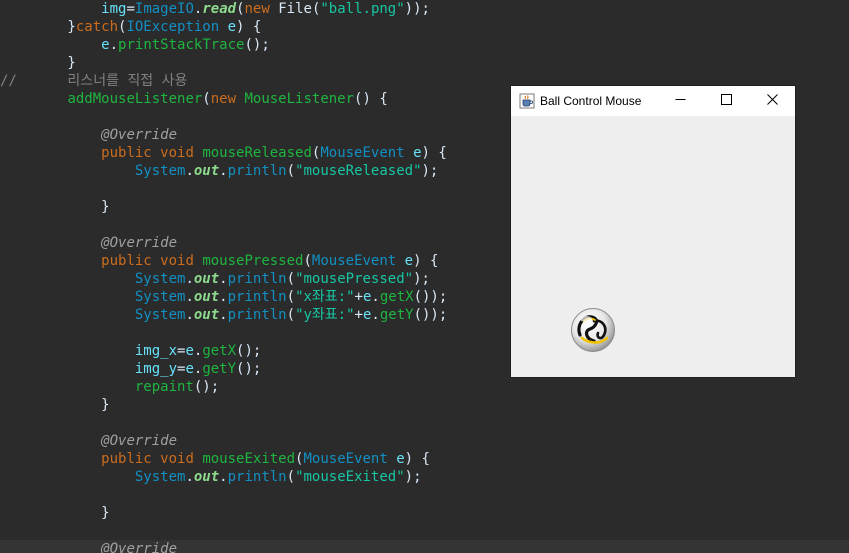 The image size is (849, 553). What do you see at coordinates (424, 9) in the screenshot?
I see `code-line: img=ImageIO.read(new File("ball.png"));` at bounding box center [424, 9].